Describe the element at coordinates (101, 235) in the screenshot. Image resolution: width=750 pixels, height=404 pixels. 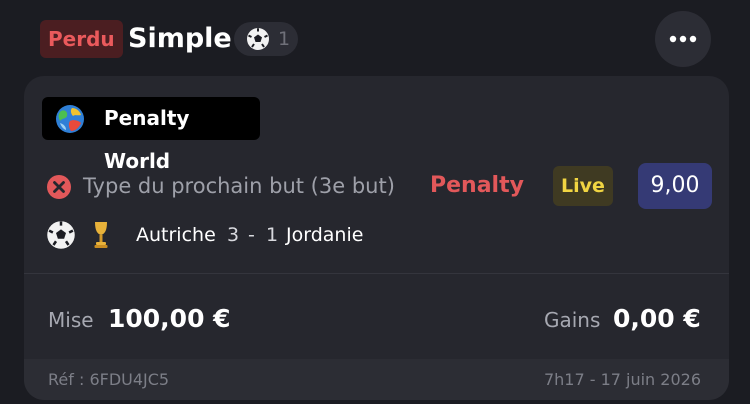
I see `trophy-icon` at that location.